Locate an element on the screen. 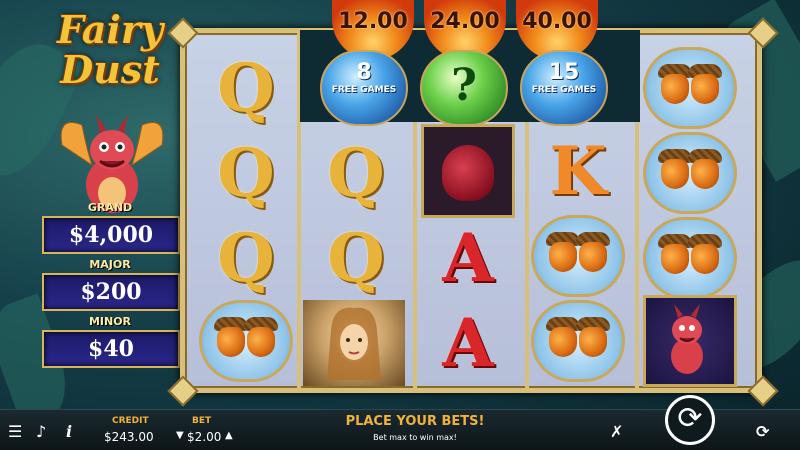  jackpot-major-value: $200 is located at coordinates (111, 292).